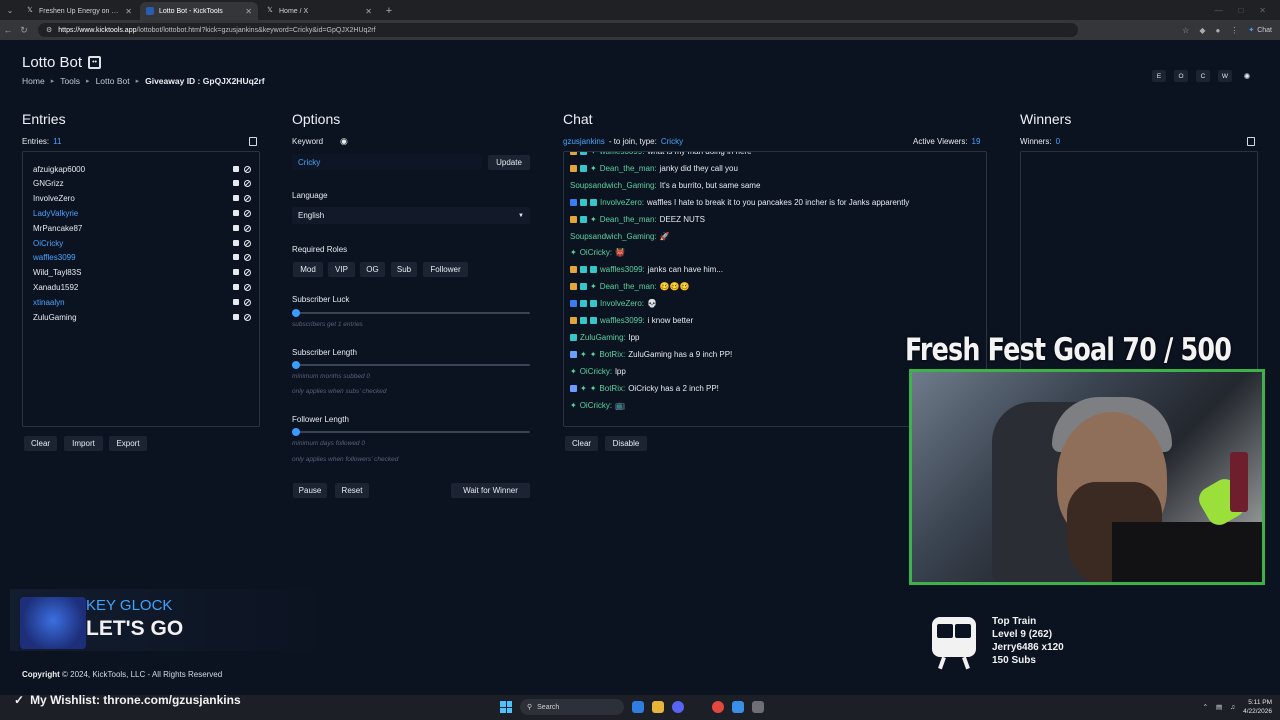 The image size is (1280, 720). Describe the element at coordinates (33, 81) in the screenshot. I see `breadcrumb-home: Home` at that location.